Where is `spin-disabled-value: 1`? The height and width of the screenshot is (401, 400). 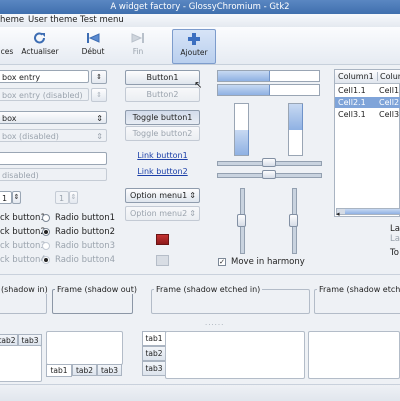
spin-disabled-value: 1 is located at coordinates (62, 198).